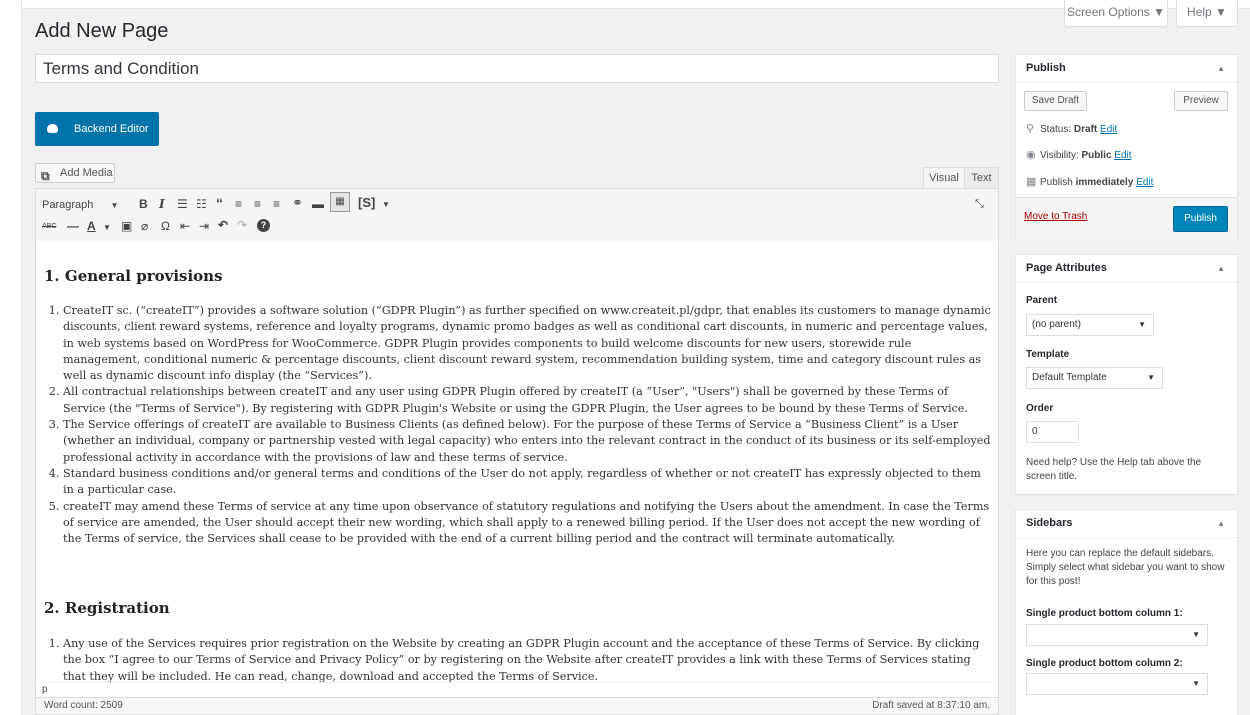  Describe the element at coordinates (1069, 377) in the screenshot. I see `template-select-value: Default Template` at that location.